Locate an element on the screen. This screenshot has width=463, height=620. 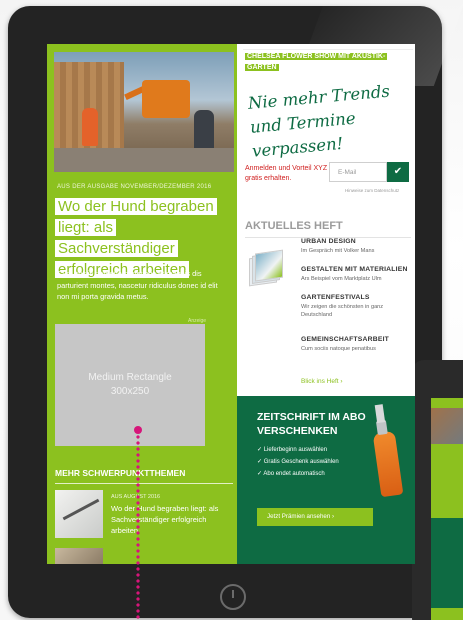
top-bar is located at coordinates (328, 47).